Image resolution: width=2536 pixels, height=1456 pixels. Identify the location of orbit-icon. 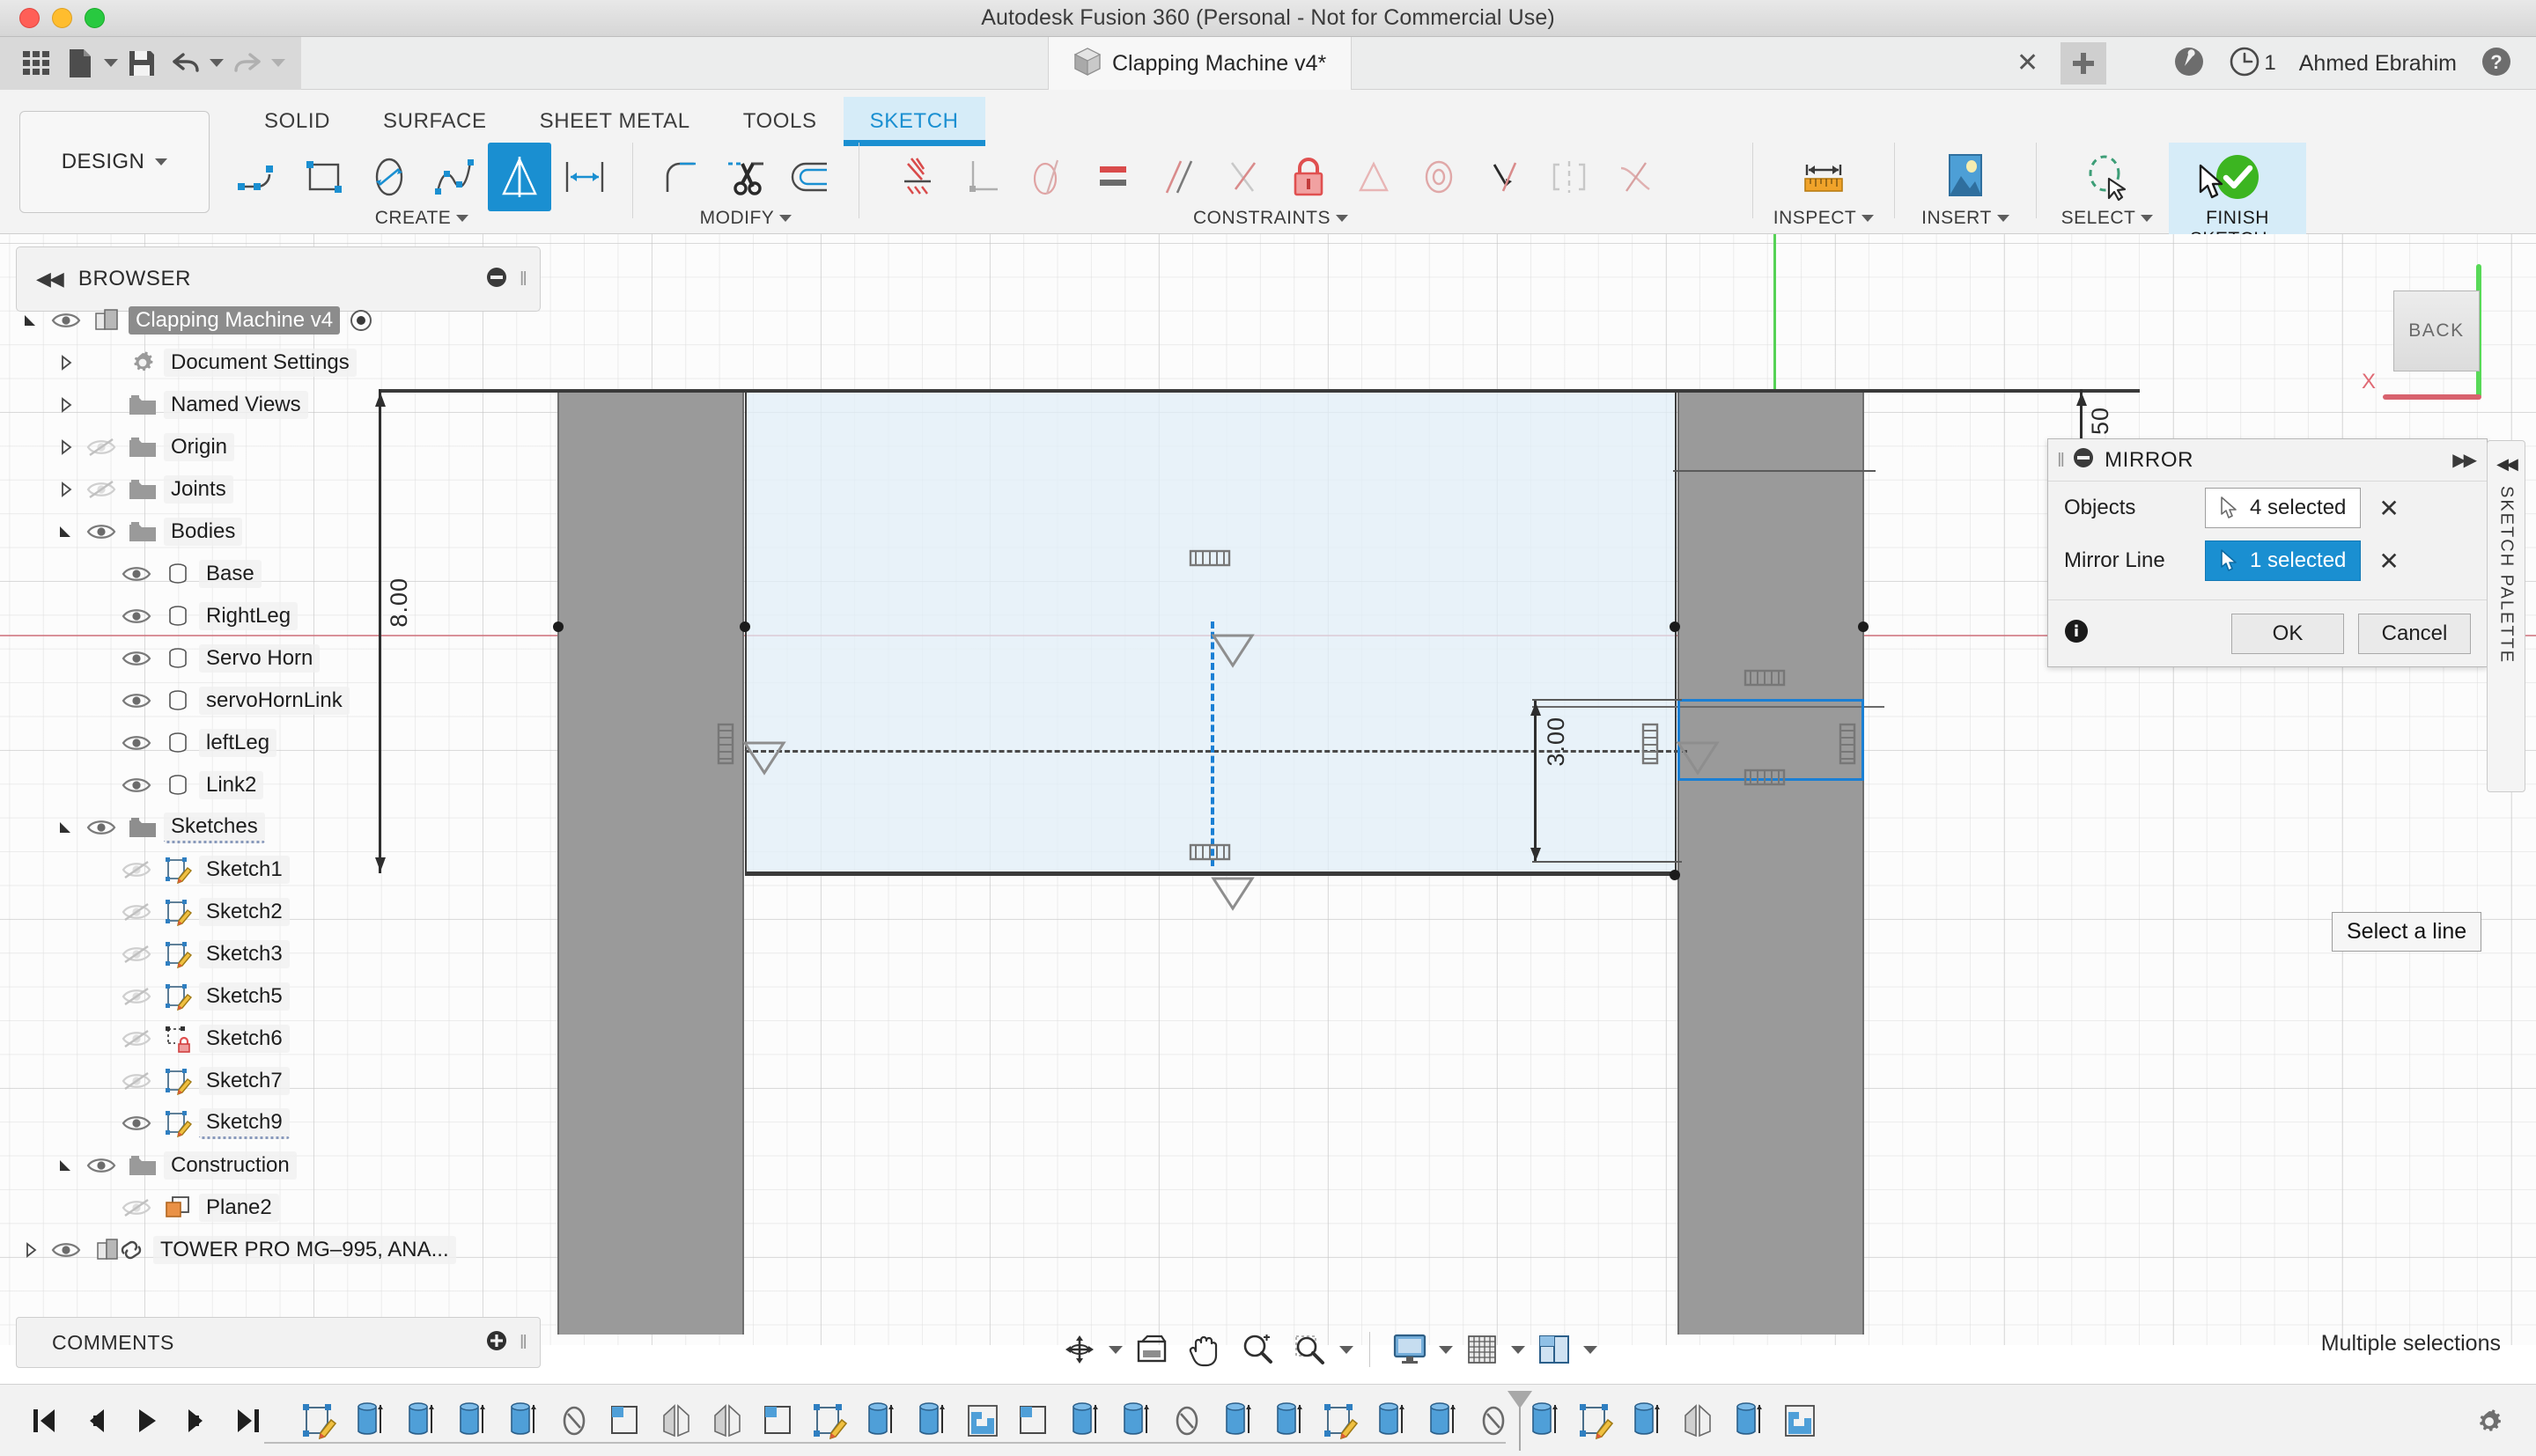
(1079, 1349).